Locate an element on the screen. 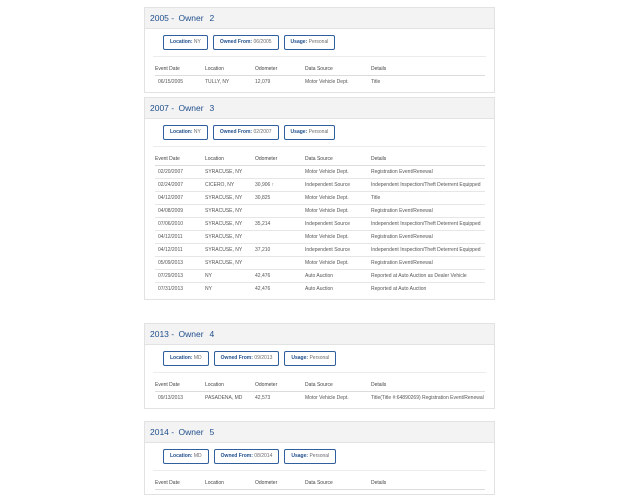 Image resolution: width=640 pixels, height=495 pixels. owned-from-badge-value: 06/2005 is located at coordinates (262, 42).